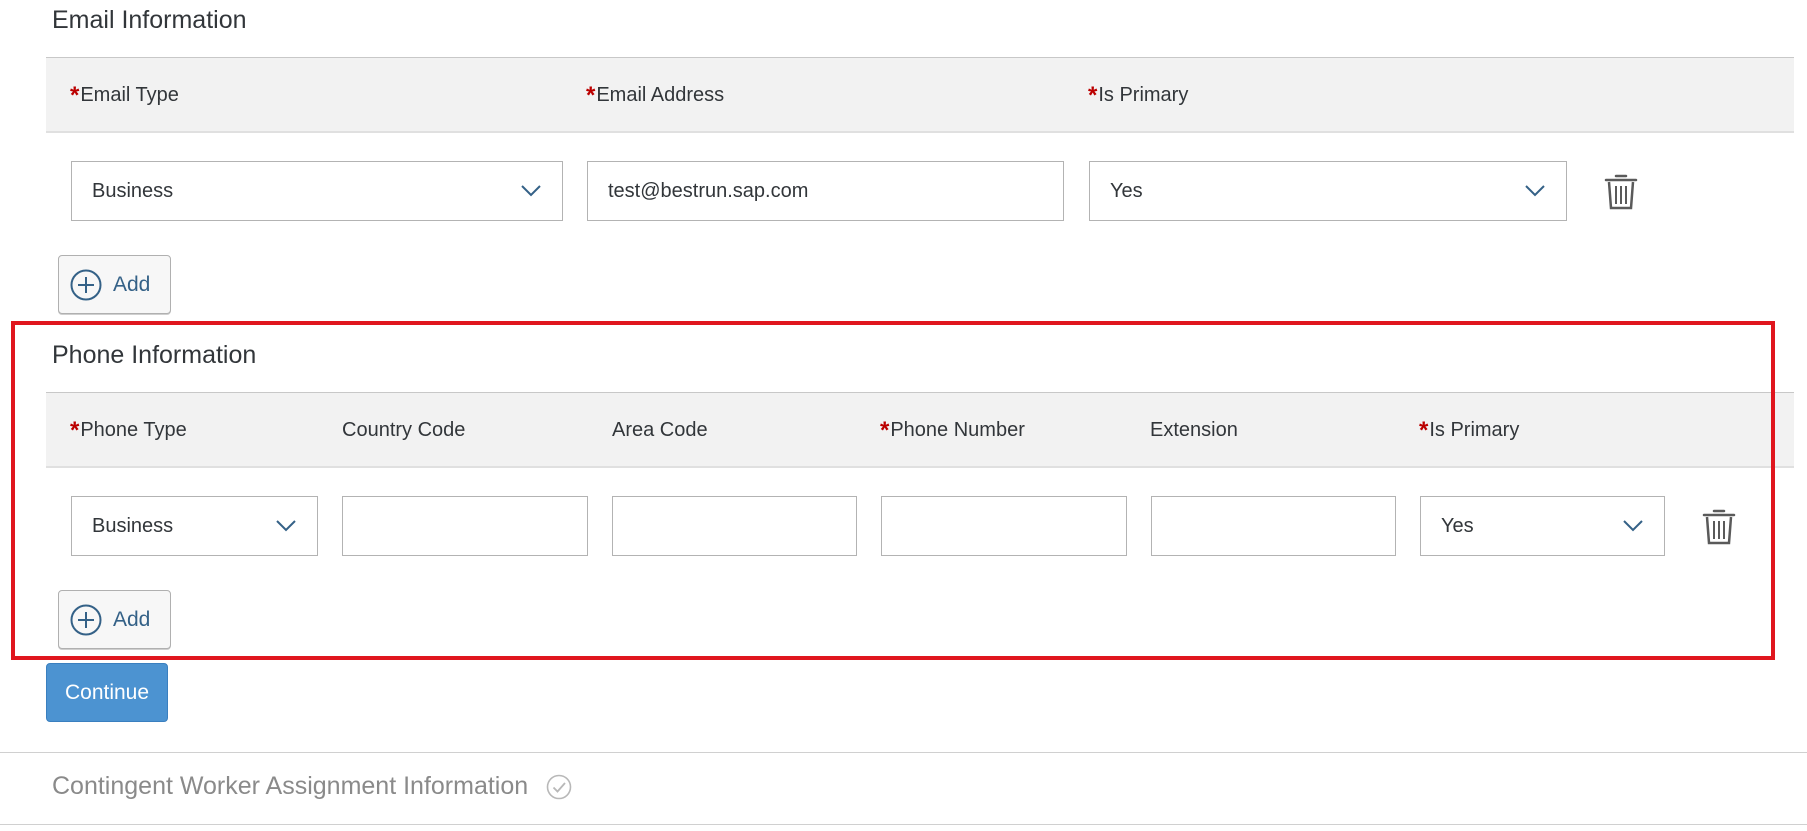 This screenshot has width=1807, height=831. What do you see at coordinates (1004, 526) in the screenshot?
I see `phone-number-input` at bounding box center [1004, 526].